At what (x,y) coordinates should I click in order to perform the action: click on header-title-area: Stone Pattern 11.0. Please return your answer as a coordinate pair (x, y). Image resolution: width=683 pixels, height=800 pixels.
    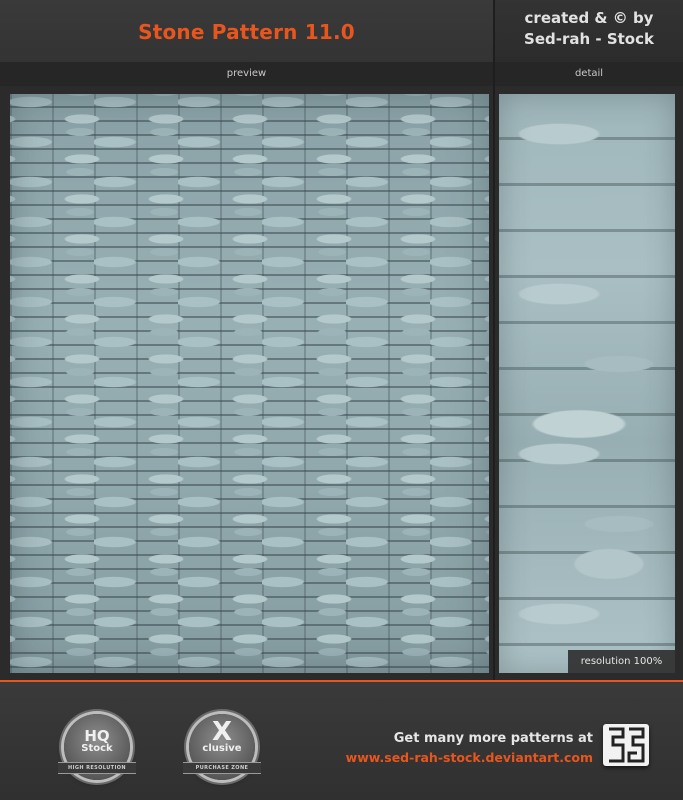
    Looking at the image, I should click on (246, 31).